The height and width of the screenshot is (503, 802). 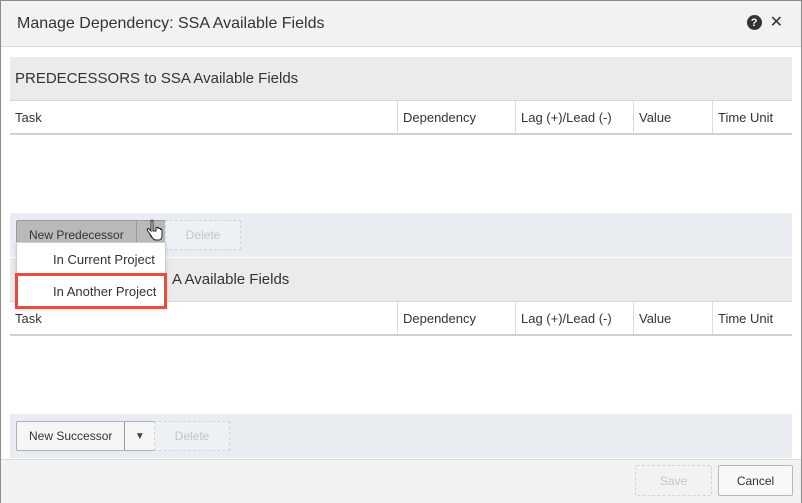 I want to click on successors-header-label: A Available Fields, so click(x=231, y=279).